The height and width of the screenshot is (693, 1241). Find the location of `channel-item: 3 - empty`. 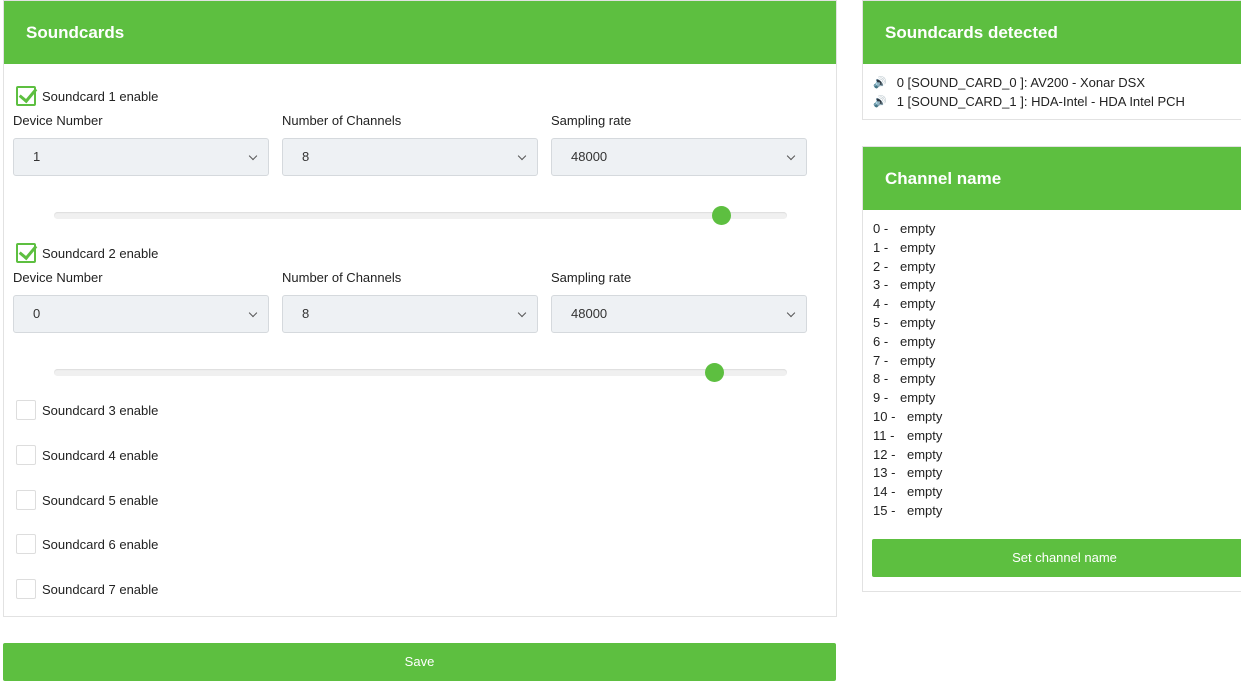

channel-item: 3 - empty is located at coordinates (904, 285).